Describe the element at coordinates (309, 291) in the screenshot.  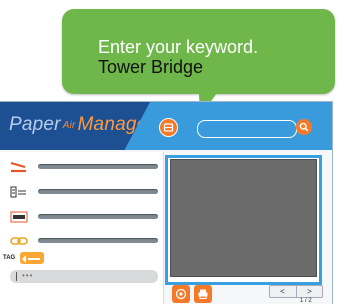
I see `next-page-button: >` at that location.